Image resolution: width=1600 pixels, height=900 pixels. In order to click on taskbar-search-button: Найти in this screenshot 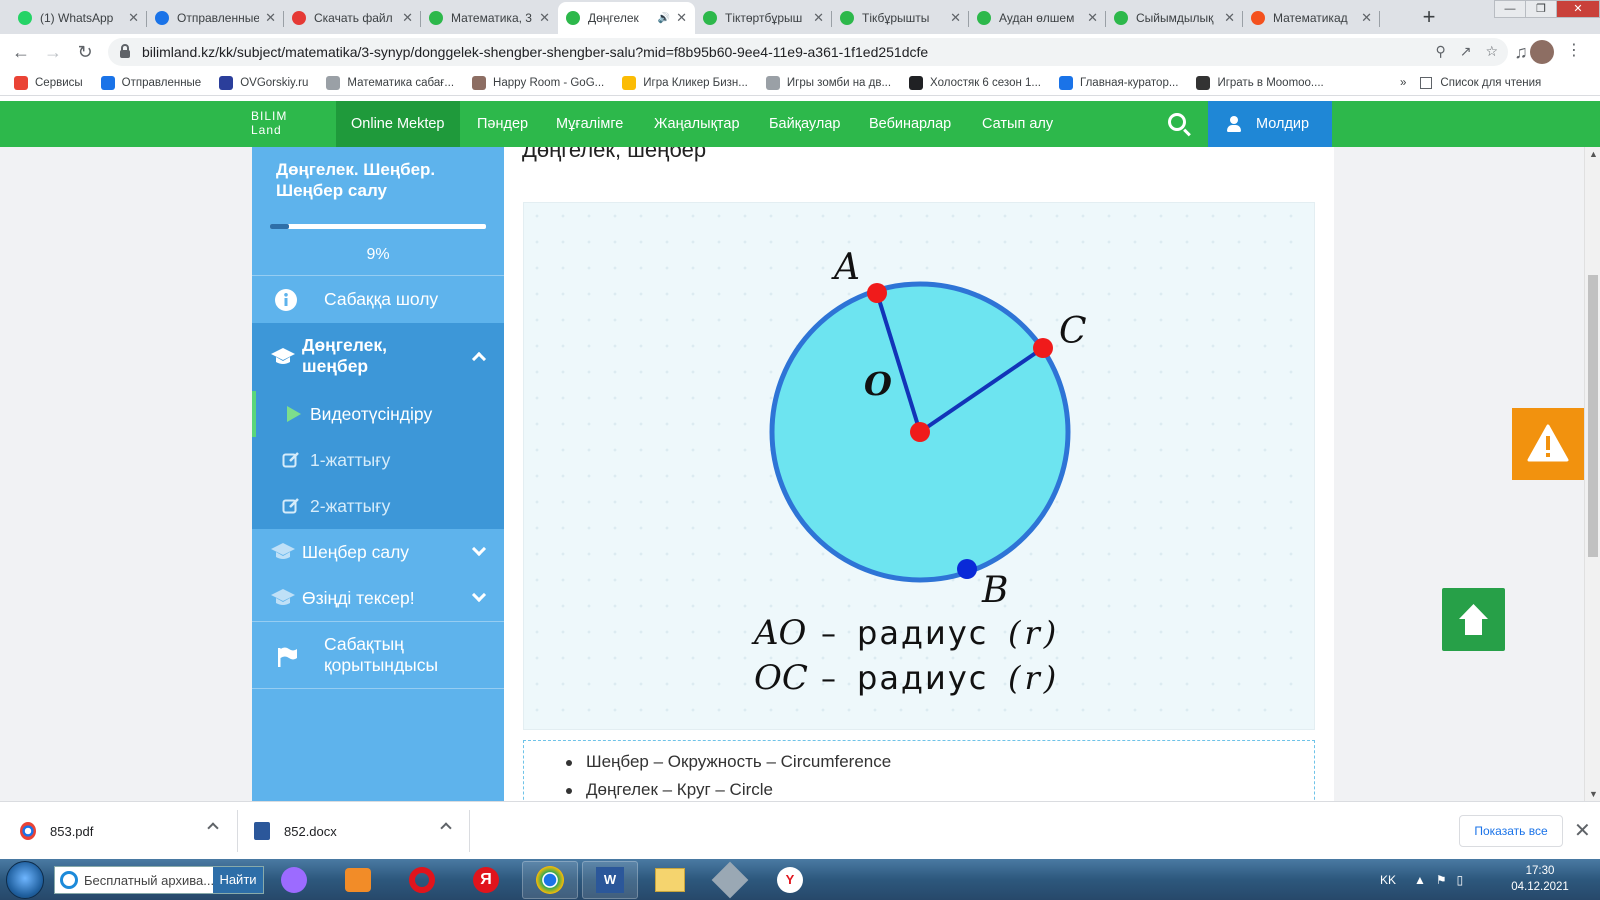, I will do `click(238, 880)`.